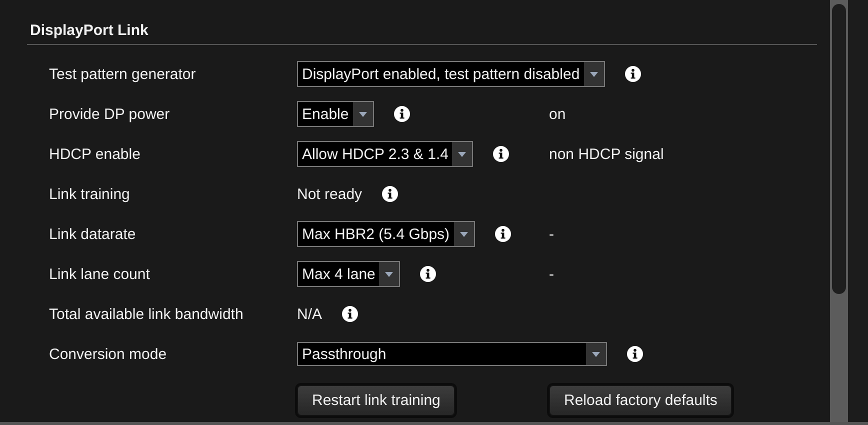  What do you see at coordinates (607, 154) in the screenshot?
I see `status-text: non HDCP signal` at bounding box center [607, 154].